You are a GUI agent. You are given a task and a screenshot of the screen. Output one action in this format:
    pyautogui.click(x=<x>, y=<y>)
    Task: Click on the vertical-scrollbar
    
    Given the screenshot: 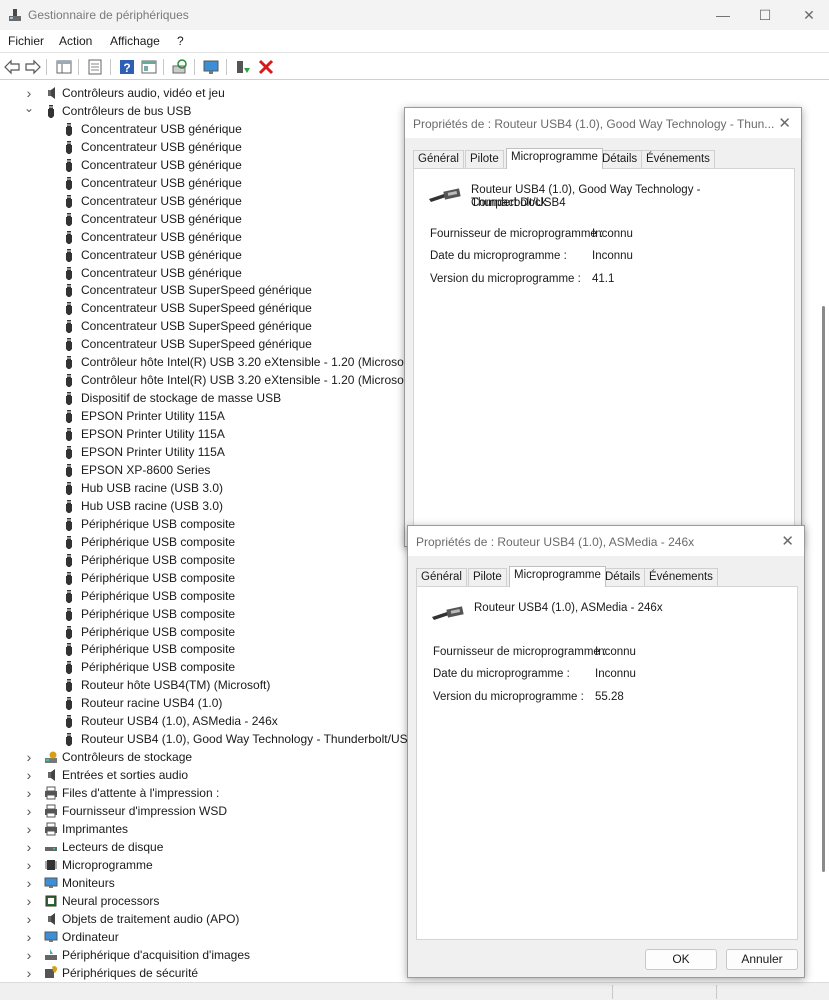 What is the action you would take?
    pyautogui.click(x=823, y=589)
    